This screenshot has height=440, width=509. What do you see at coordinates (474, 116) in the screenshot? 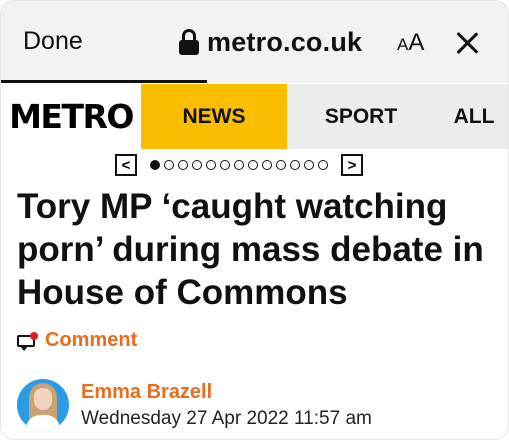
I see `nav-item-all: ALL` at bounding box center [474, 116].